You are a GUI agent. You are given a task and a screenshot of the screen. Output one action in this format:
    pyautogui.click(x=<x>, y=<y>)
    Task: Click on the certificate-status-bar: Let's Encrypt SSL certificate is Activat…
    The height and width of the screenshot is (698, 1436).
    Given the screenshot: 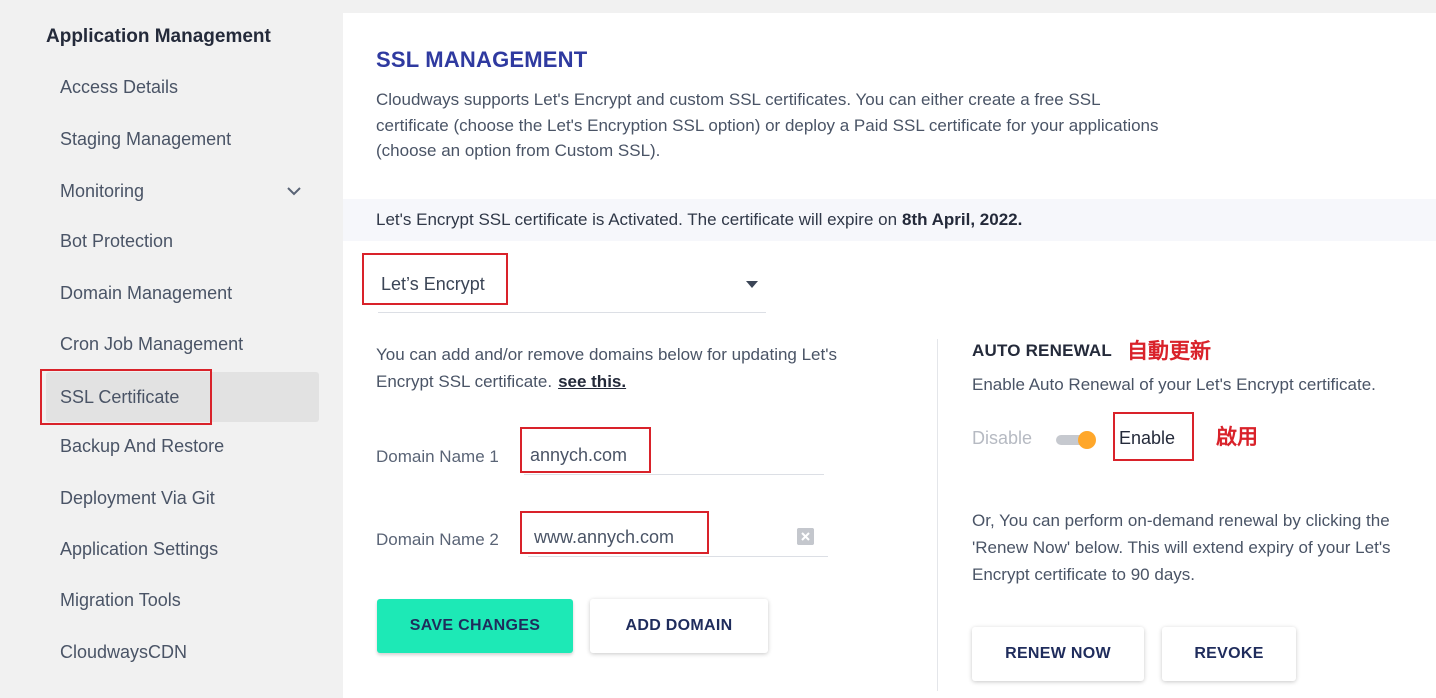 What is the action you would take?
    pyautogui.click(x=889, y=220)
    